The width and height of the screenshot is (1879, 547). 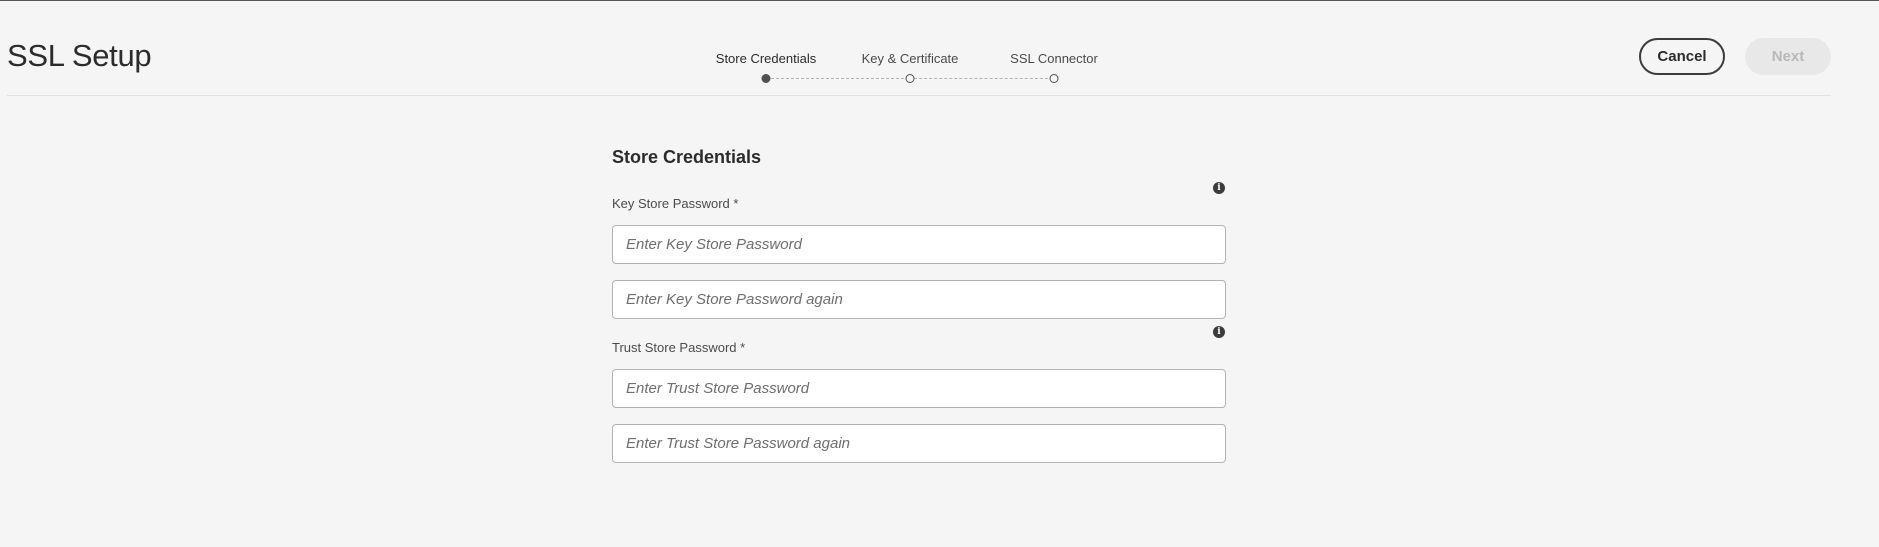 What do you see at coordinates (1054, 58) in the screenshot?
I see `step-label-ssl-connector: SSL Connector` at bounding box center [1054, 58].